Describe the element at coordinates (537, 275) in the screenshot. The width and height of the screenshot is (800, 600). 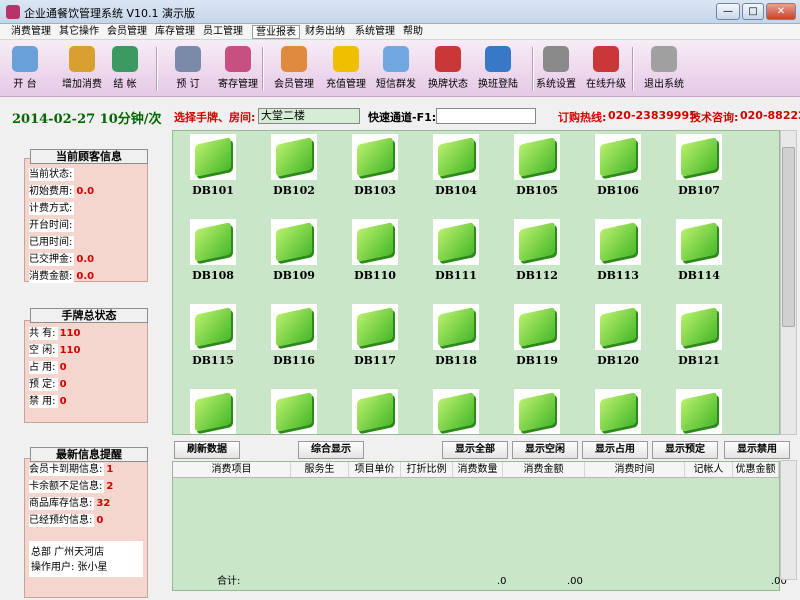
I see `room-label: DB112` at that location.